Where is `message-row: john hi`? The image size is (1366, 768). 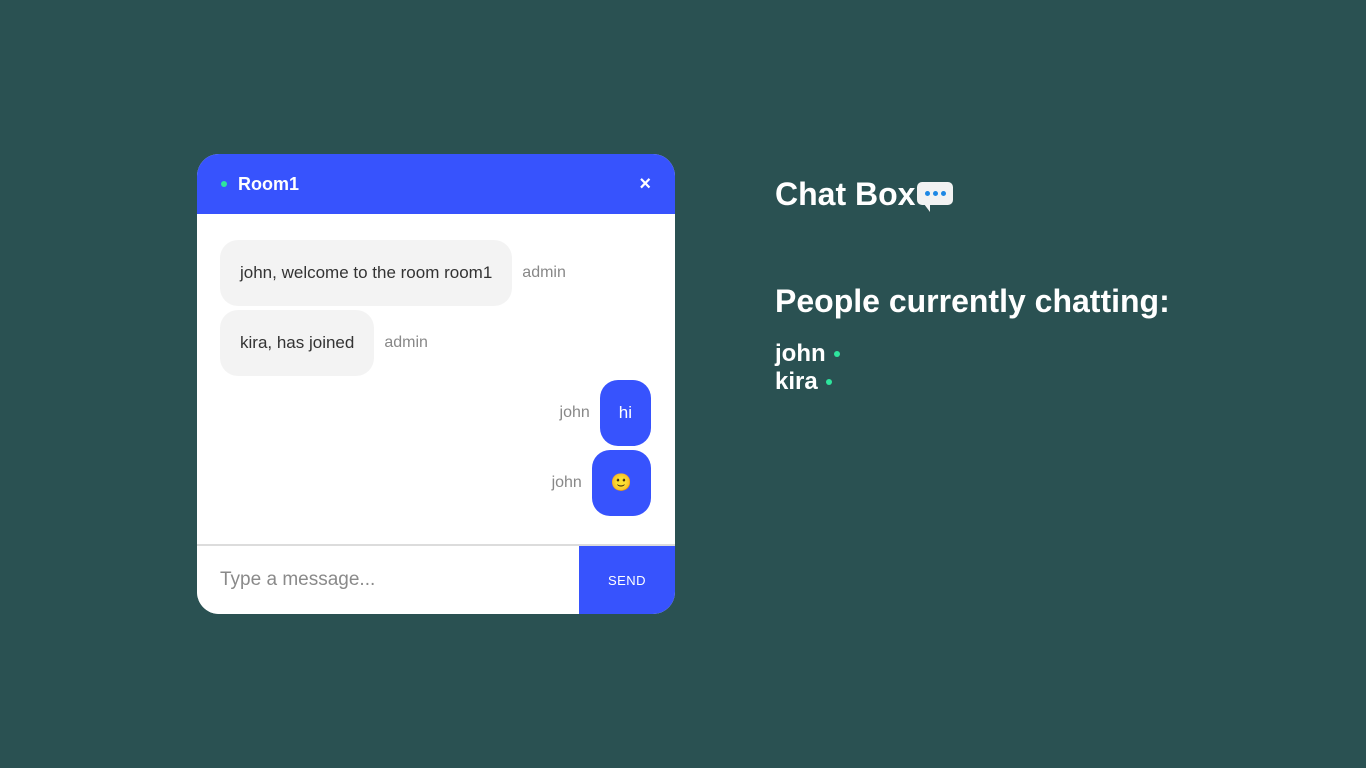 message-row: john hi is located at coordinates (435, 413).